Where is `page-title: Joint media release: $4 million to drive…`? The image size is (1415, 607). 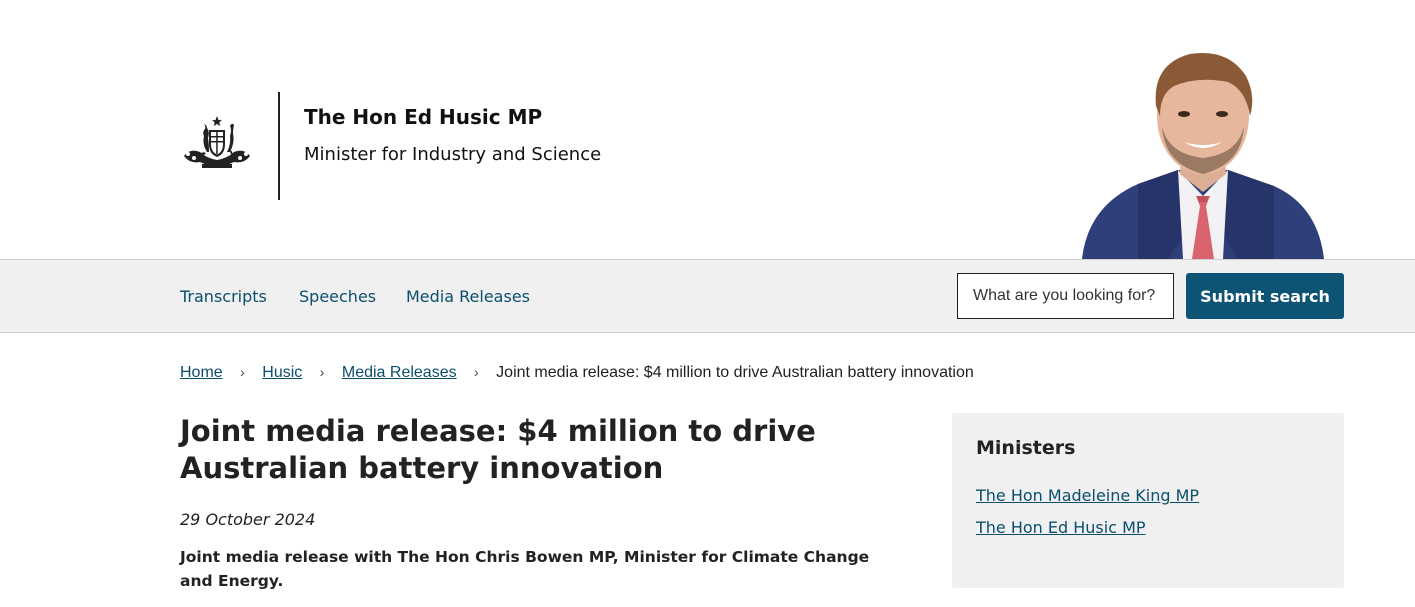 page-title: Joint media release: $4 million to drive… is located at coordinates (498, 449).